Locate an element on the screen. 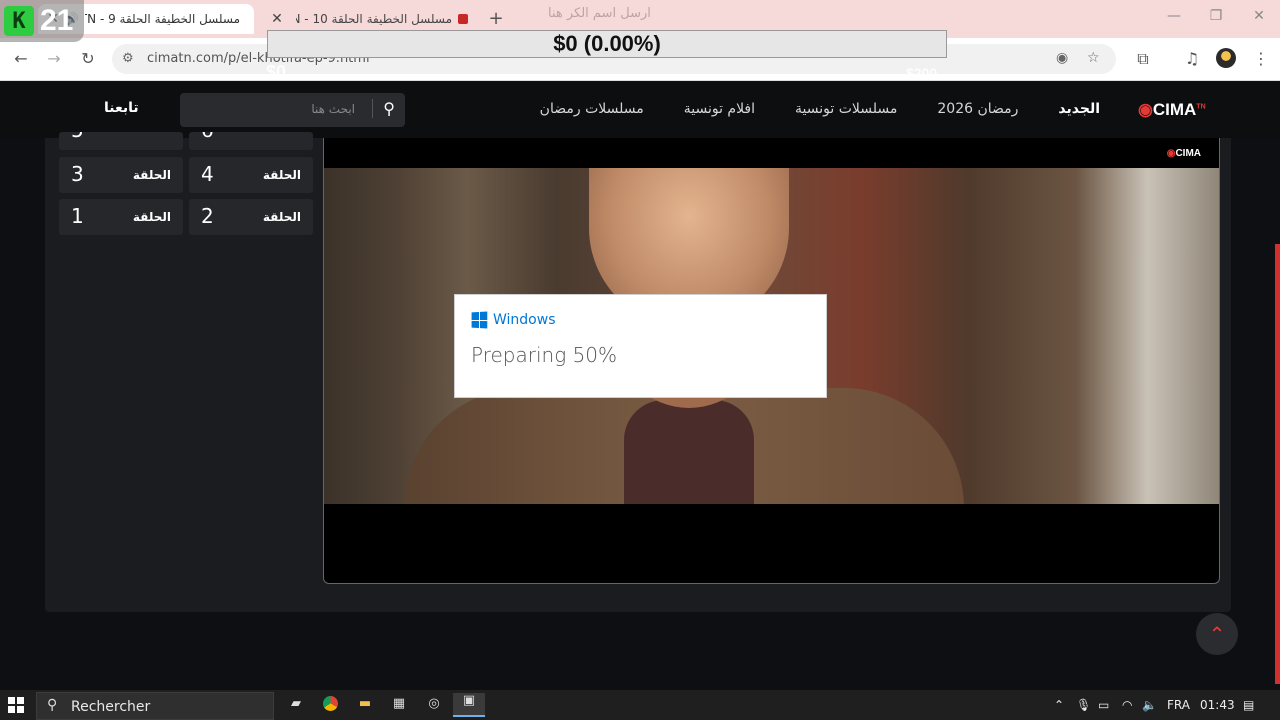 The width and height of the screenshot is (1280, 720). language-indicator: FRA is located at coordinates (1178, 705).